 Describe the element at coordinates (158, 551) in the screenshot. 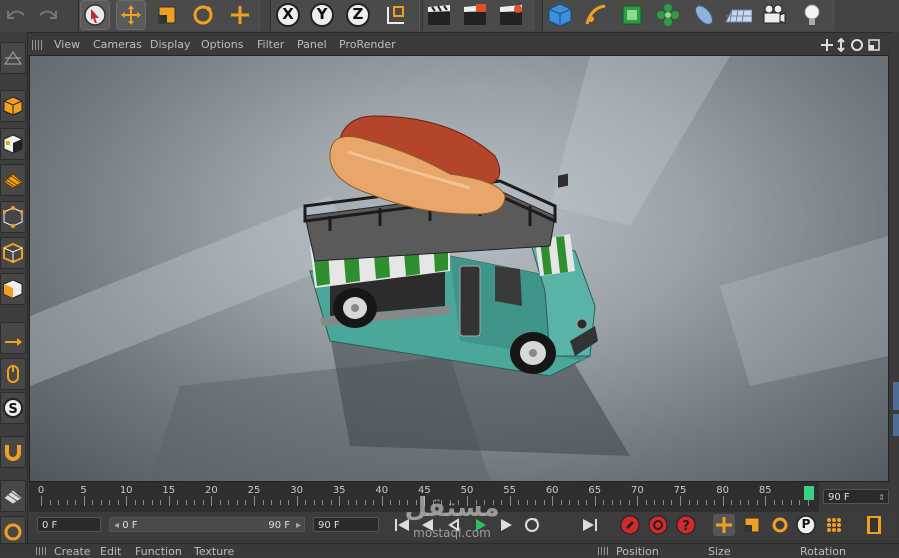

I see `menu-function: Function` at that location.